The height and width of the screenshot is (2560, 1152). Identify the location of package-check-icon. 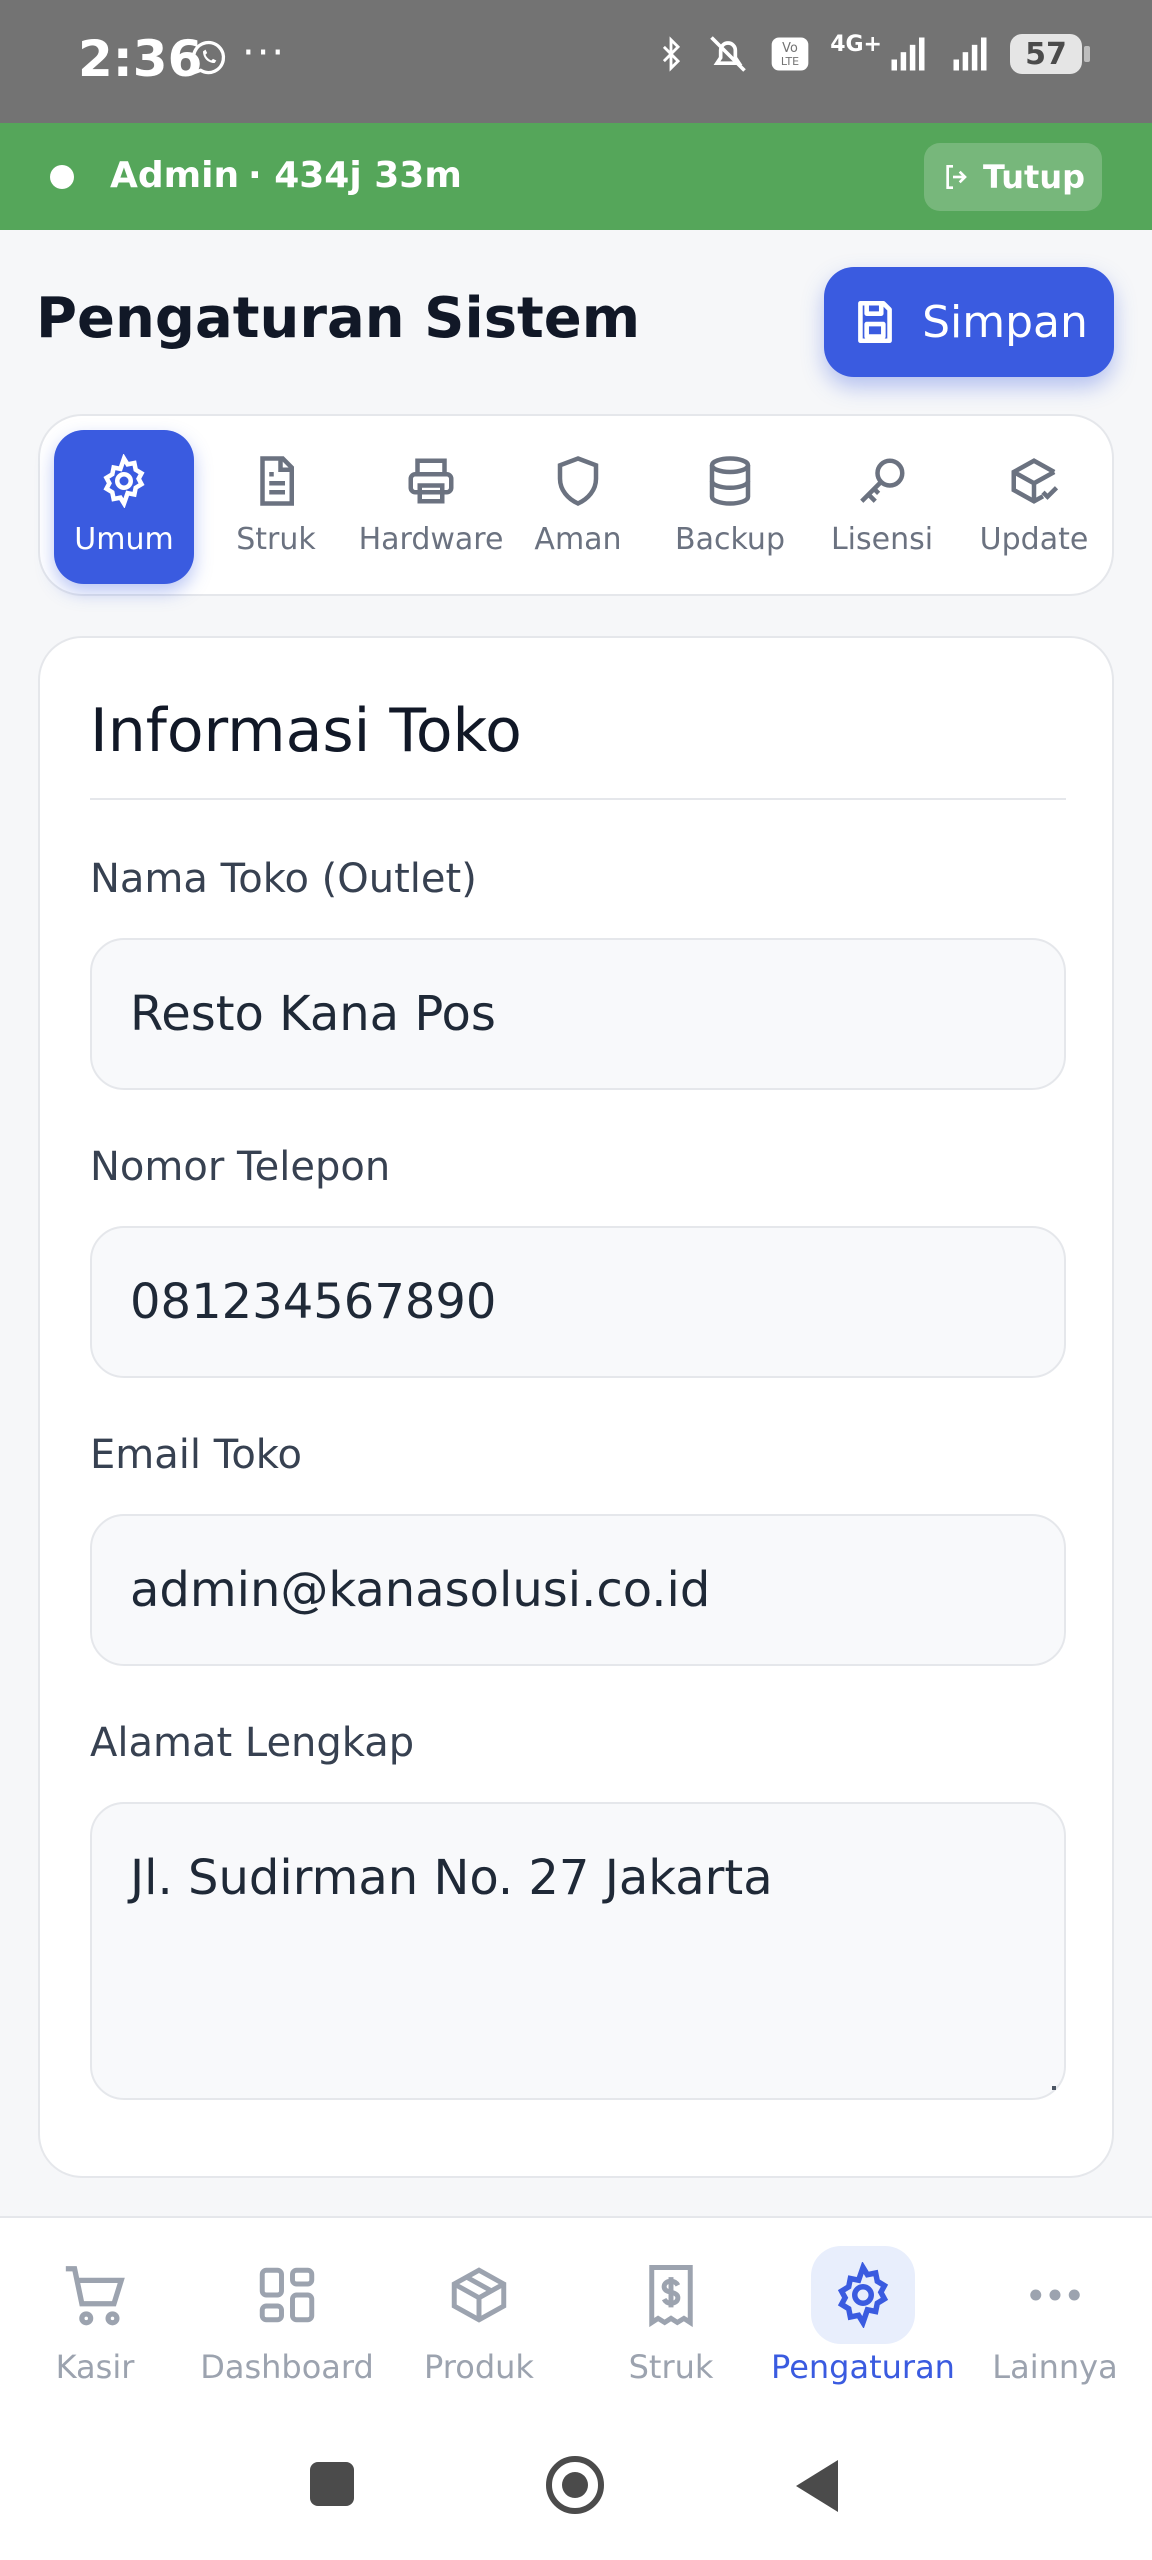
(1035, 481).